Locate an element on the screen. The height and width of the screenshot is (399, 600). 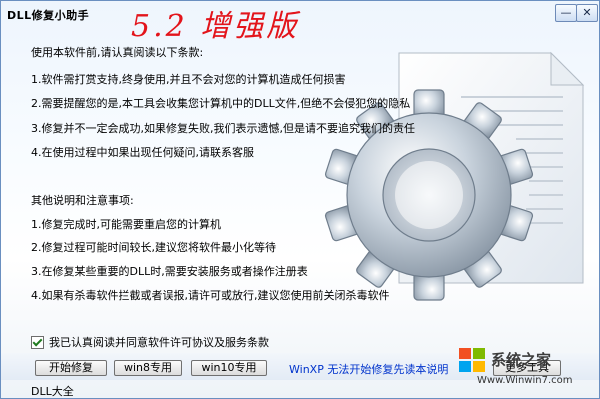
terms-item: 4.在使用过程中如果出现任何疑问,请联系客服 is located at coordinates (142, 152).